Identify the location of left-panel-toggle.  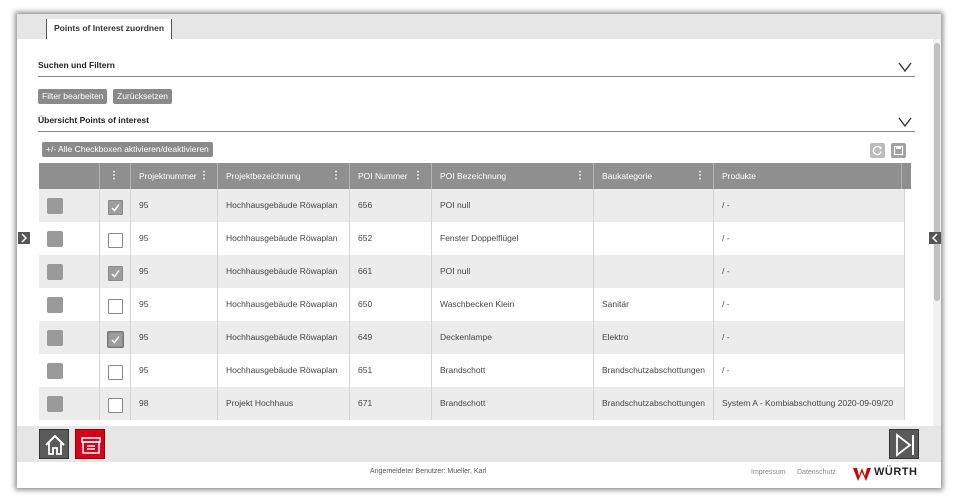
(24, 238).